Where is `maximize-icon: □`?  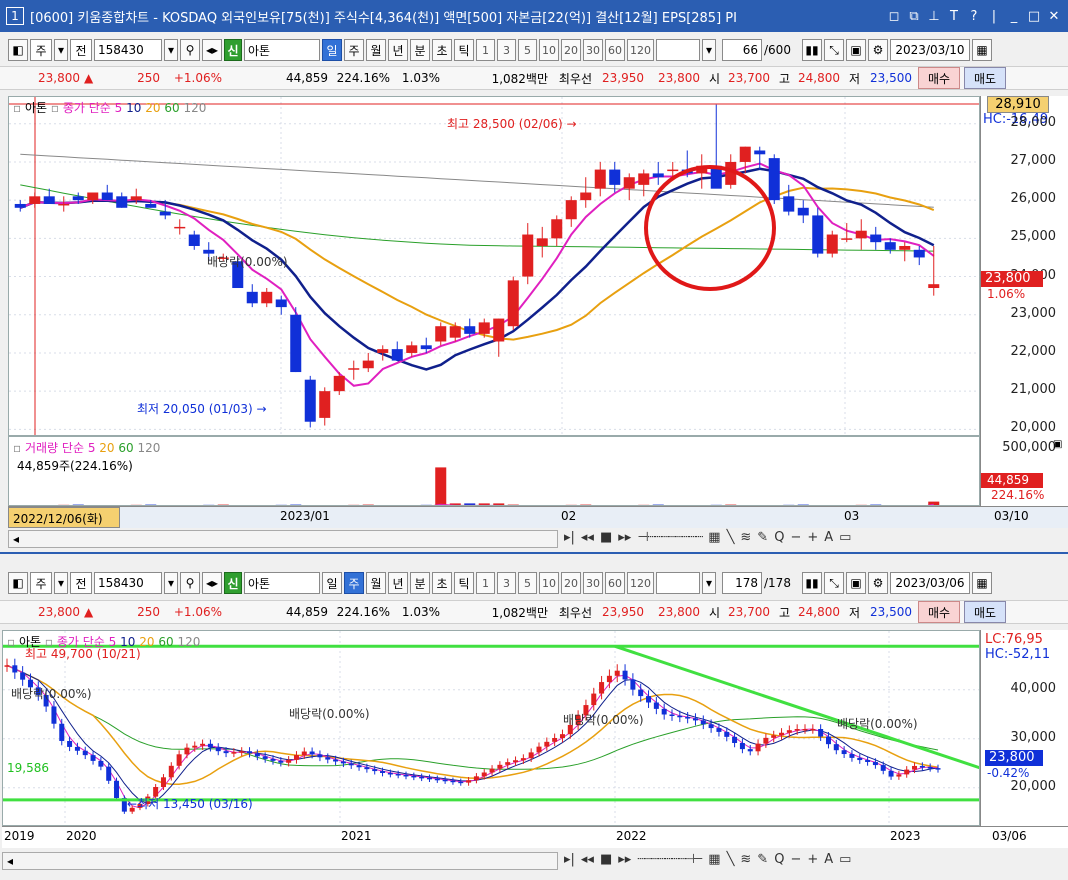 maximize-icon: □ is located at coordinates (1034, 16).